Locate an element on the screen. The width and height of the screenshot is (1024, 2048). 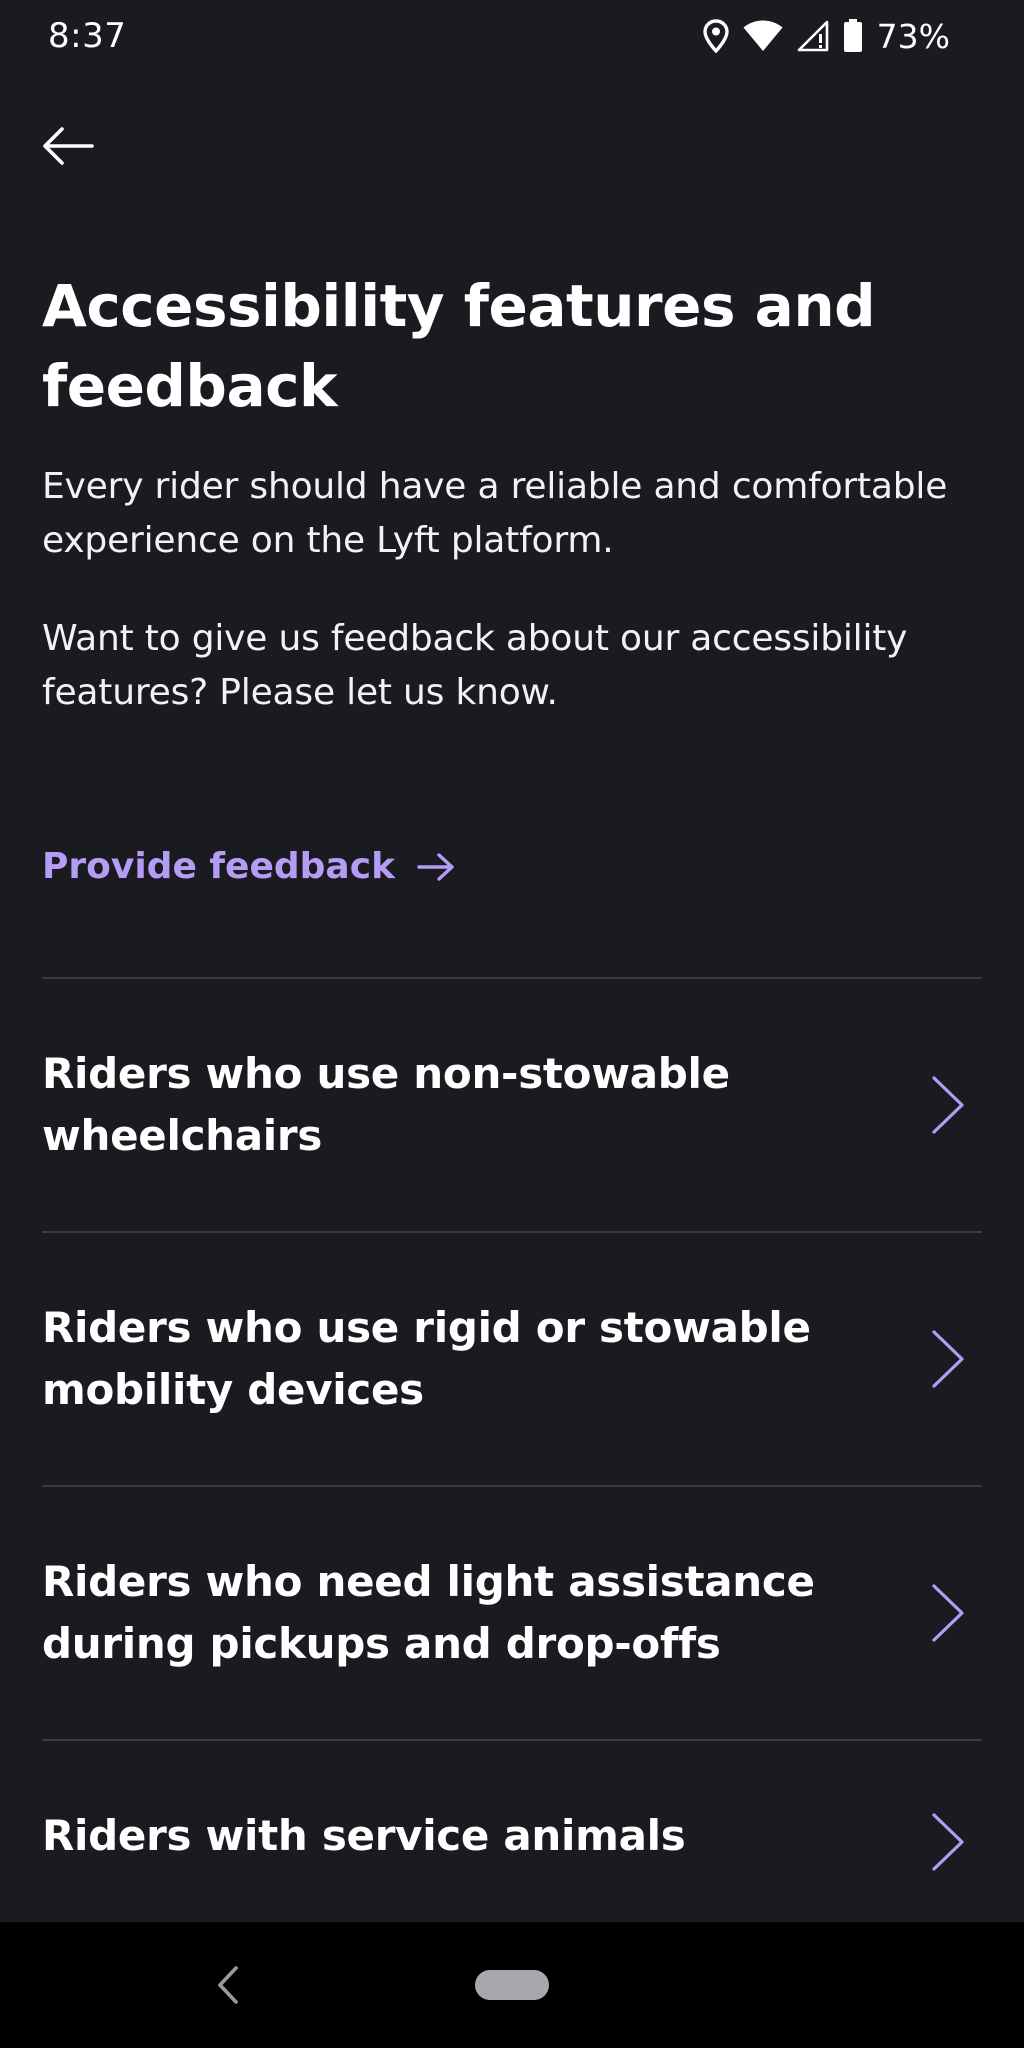
status-icons: 73% is located at coordinates (826, 36).